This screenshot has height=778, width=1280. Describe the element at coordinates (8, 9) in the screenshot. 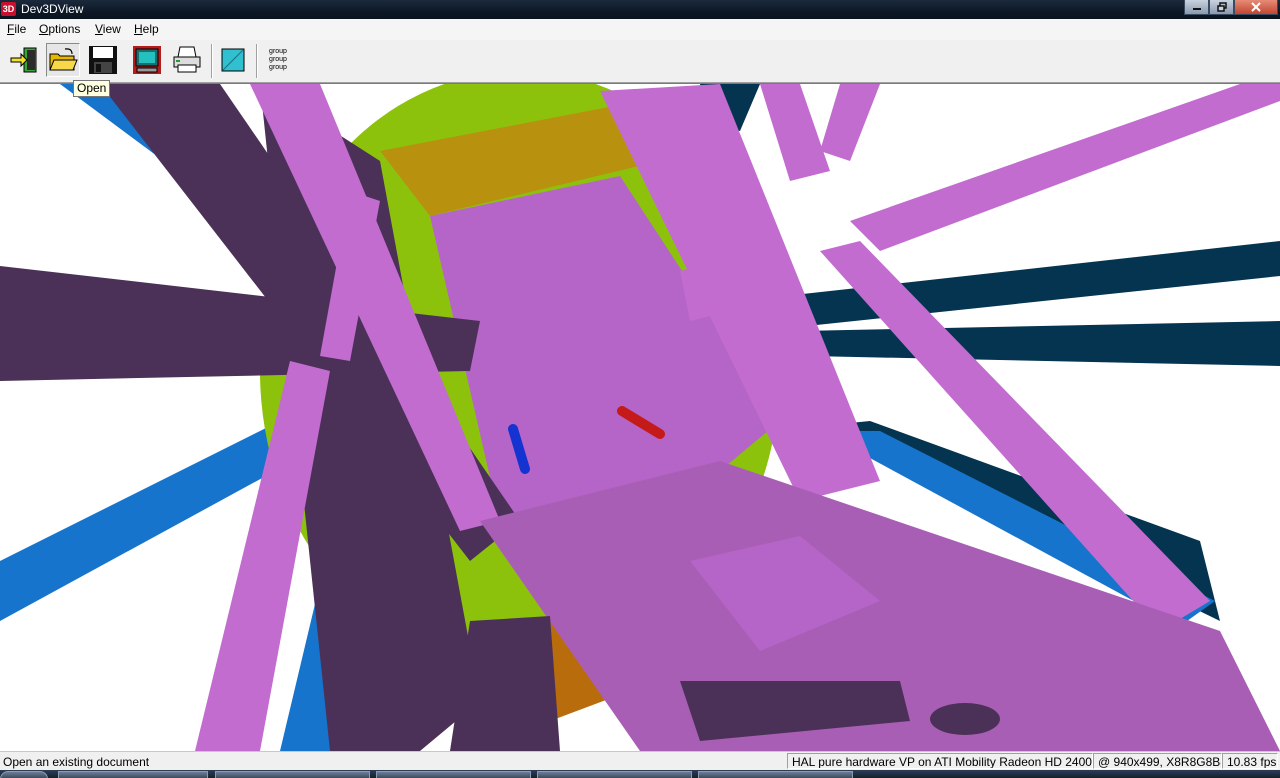

I see `app-icon: 3D` at that location.